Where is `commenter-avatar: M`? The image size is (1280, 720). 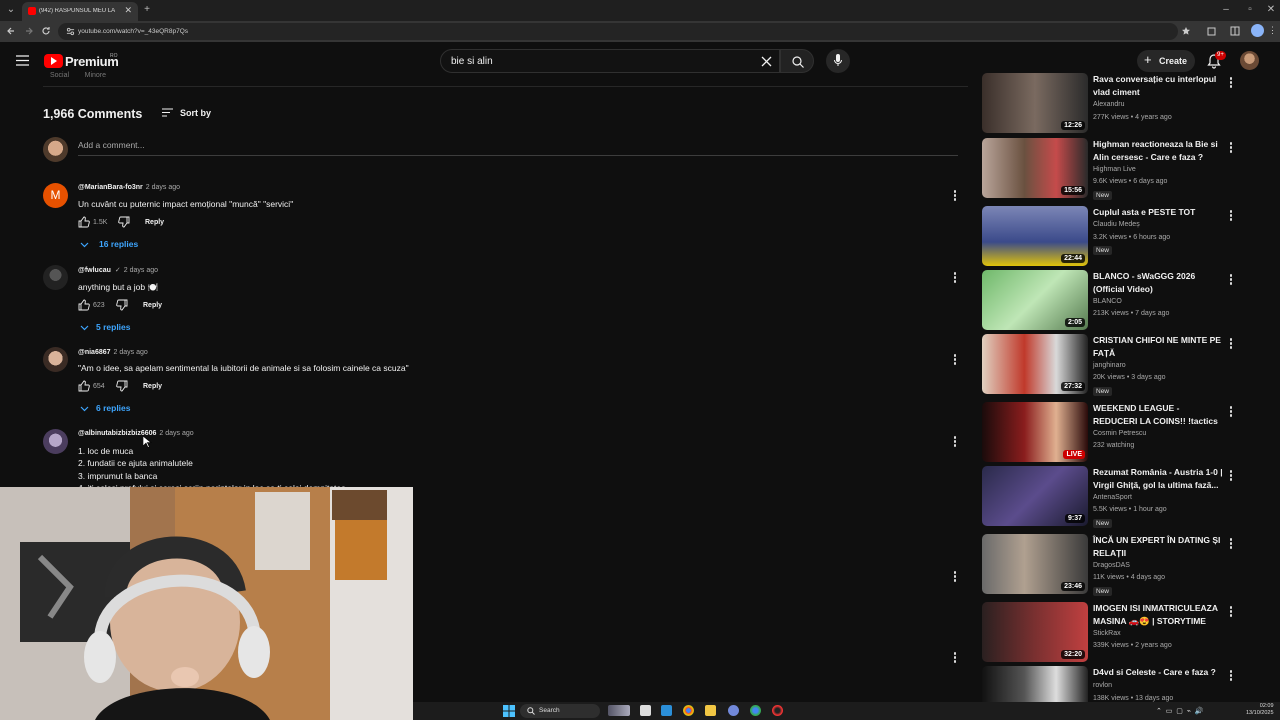
commenter-avatar: M is located at coordinates (55, 195).